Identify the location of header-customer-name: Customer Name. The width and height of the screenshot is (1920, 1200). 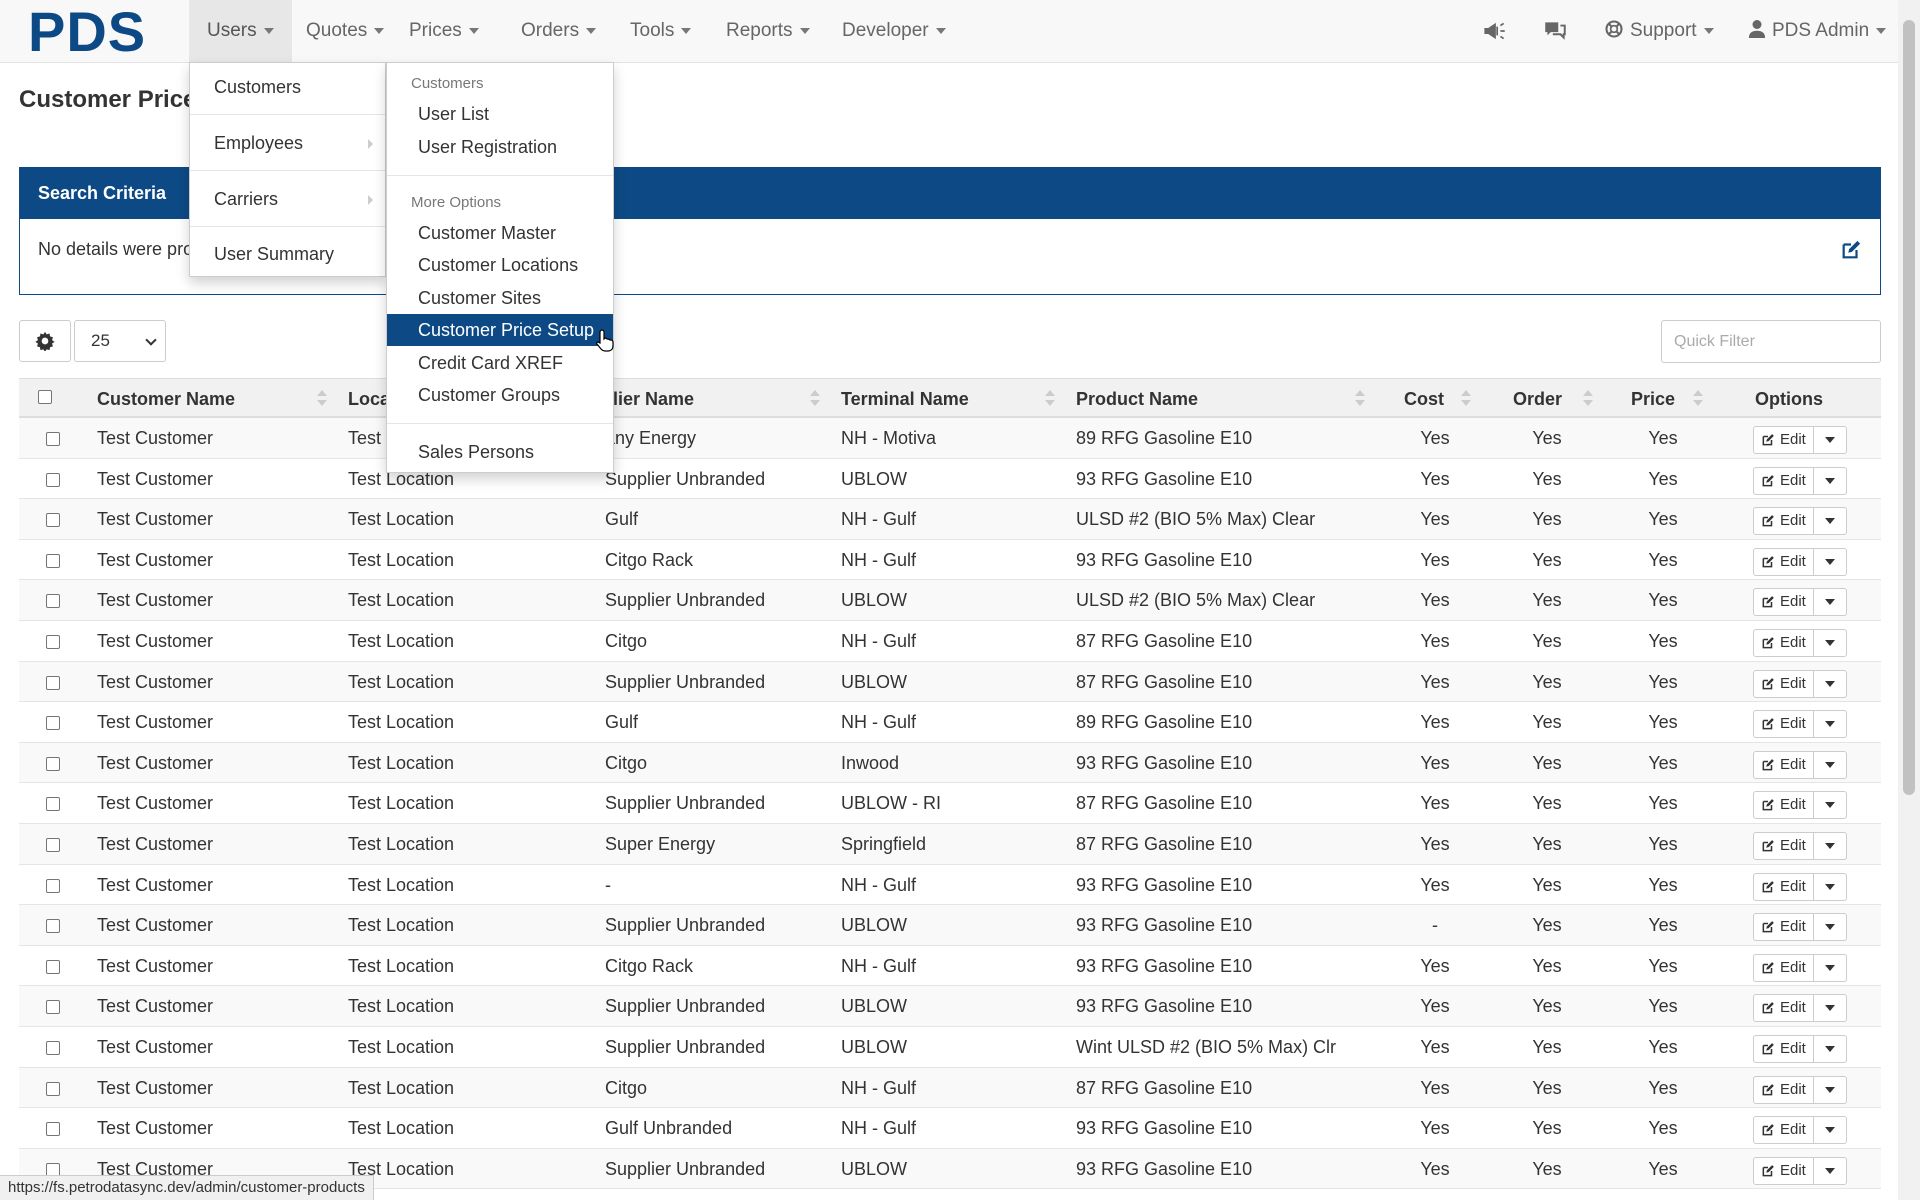
(166, 399).